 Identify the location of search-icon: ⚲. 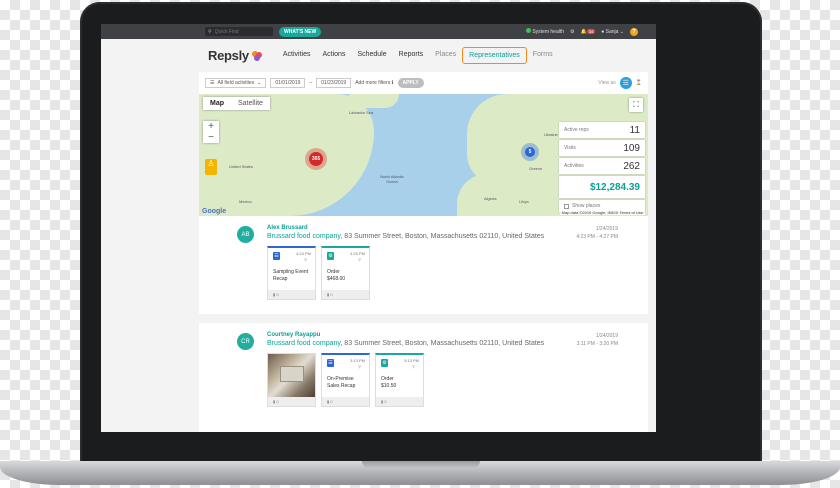
(210, 31).